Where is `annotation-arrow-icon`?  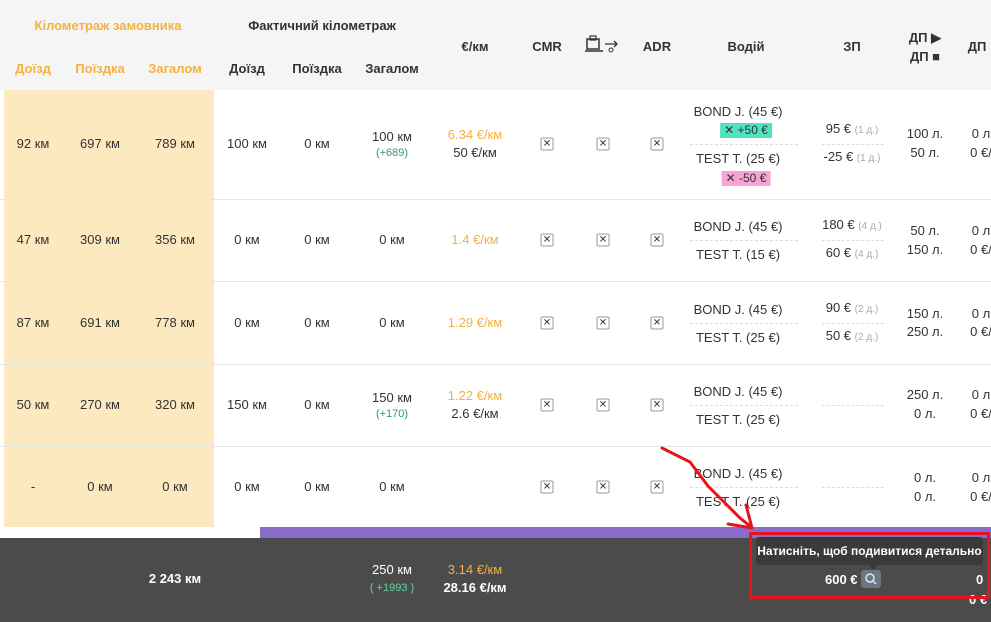 annotation-arrow-icon is located at coordinates (707, 488).